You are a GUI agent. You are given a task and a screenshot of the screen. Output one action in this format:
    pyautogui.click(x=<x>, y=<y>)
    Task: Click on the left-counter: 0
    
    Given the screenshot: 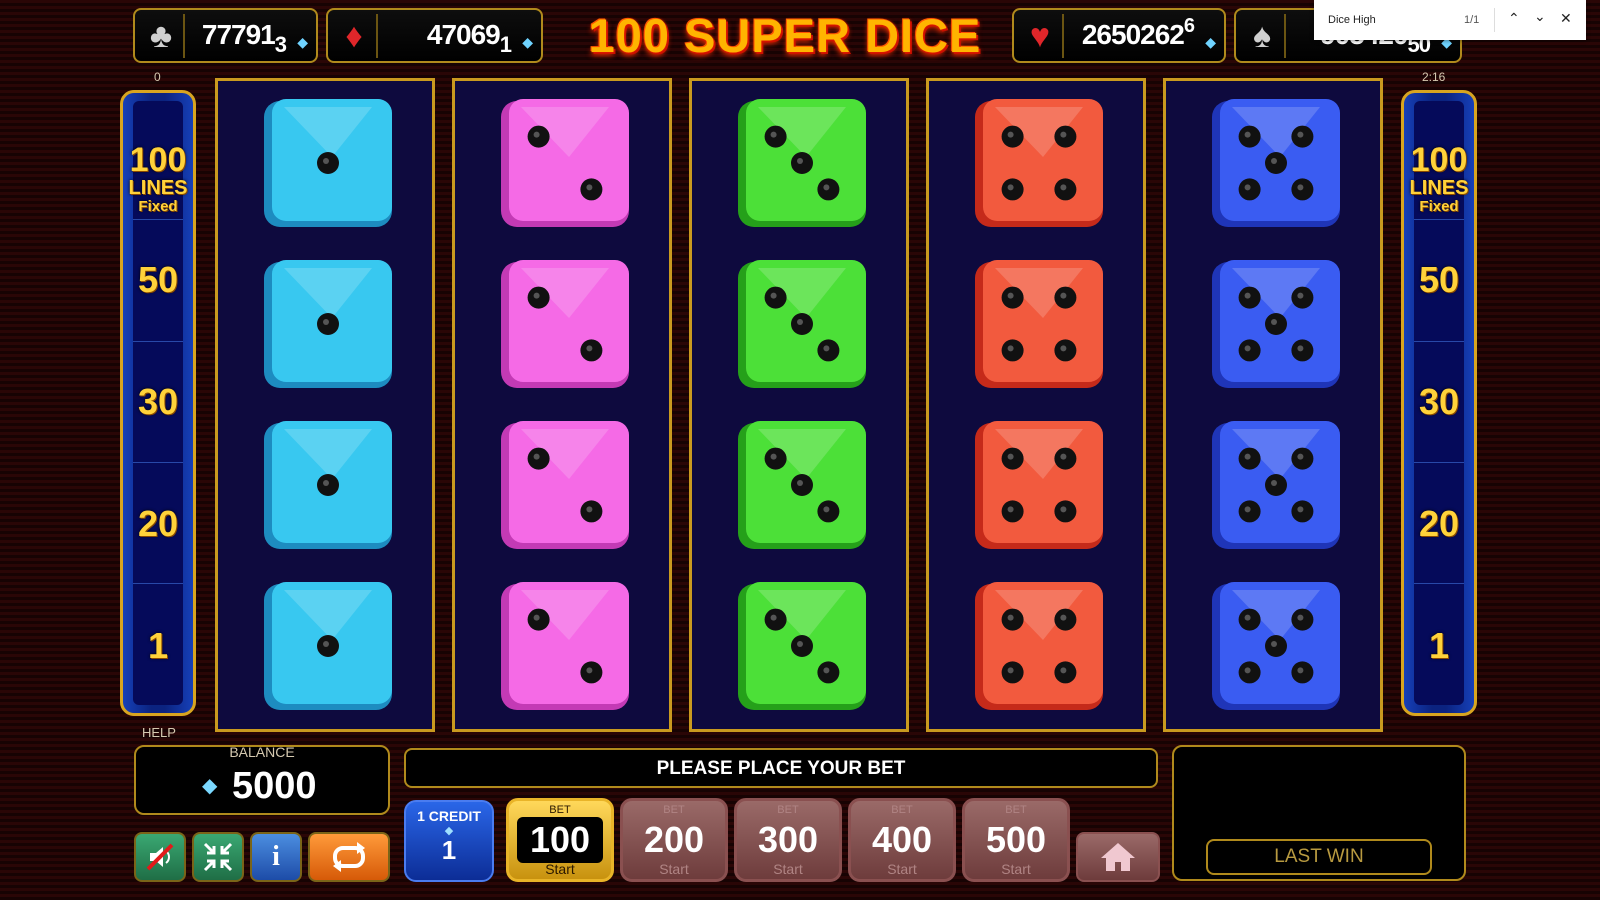 What is the action you would take?
    pyautogui.click(x=157, y=77)
    